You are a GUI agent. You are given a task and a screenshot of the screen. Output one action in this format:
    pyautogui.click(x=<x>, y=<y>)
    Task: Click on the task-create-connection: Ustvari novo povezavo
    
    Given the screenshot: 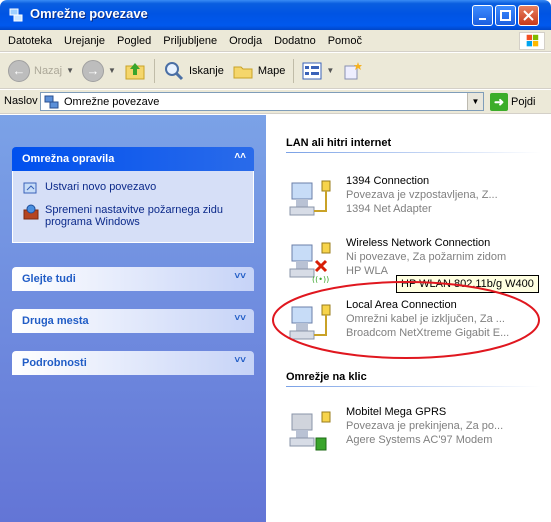 What is the action you would take?
    pyautogui.click(x=133, y=189)
    